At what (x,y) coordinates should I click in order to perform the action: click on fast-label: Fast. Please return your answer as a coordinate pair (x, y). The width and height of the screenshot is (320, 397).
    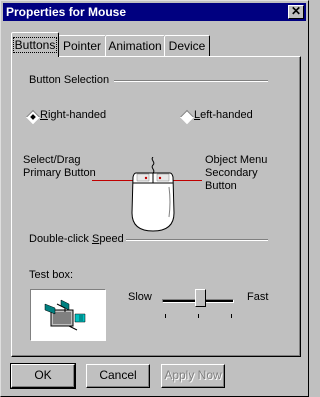
    Looking at the image, I should click on (258, 297).